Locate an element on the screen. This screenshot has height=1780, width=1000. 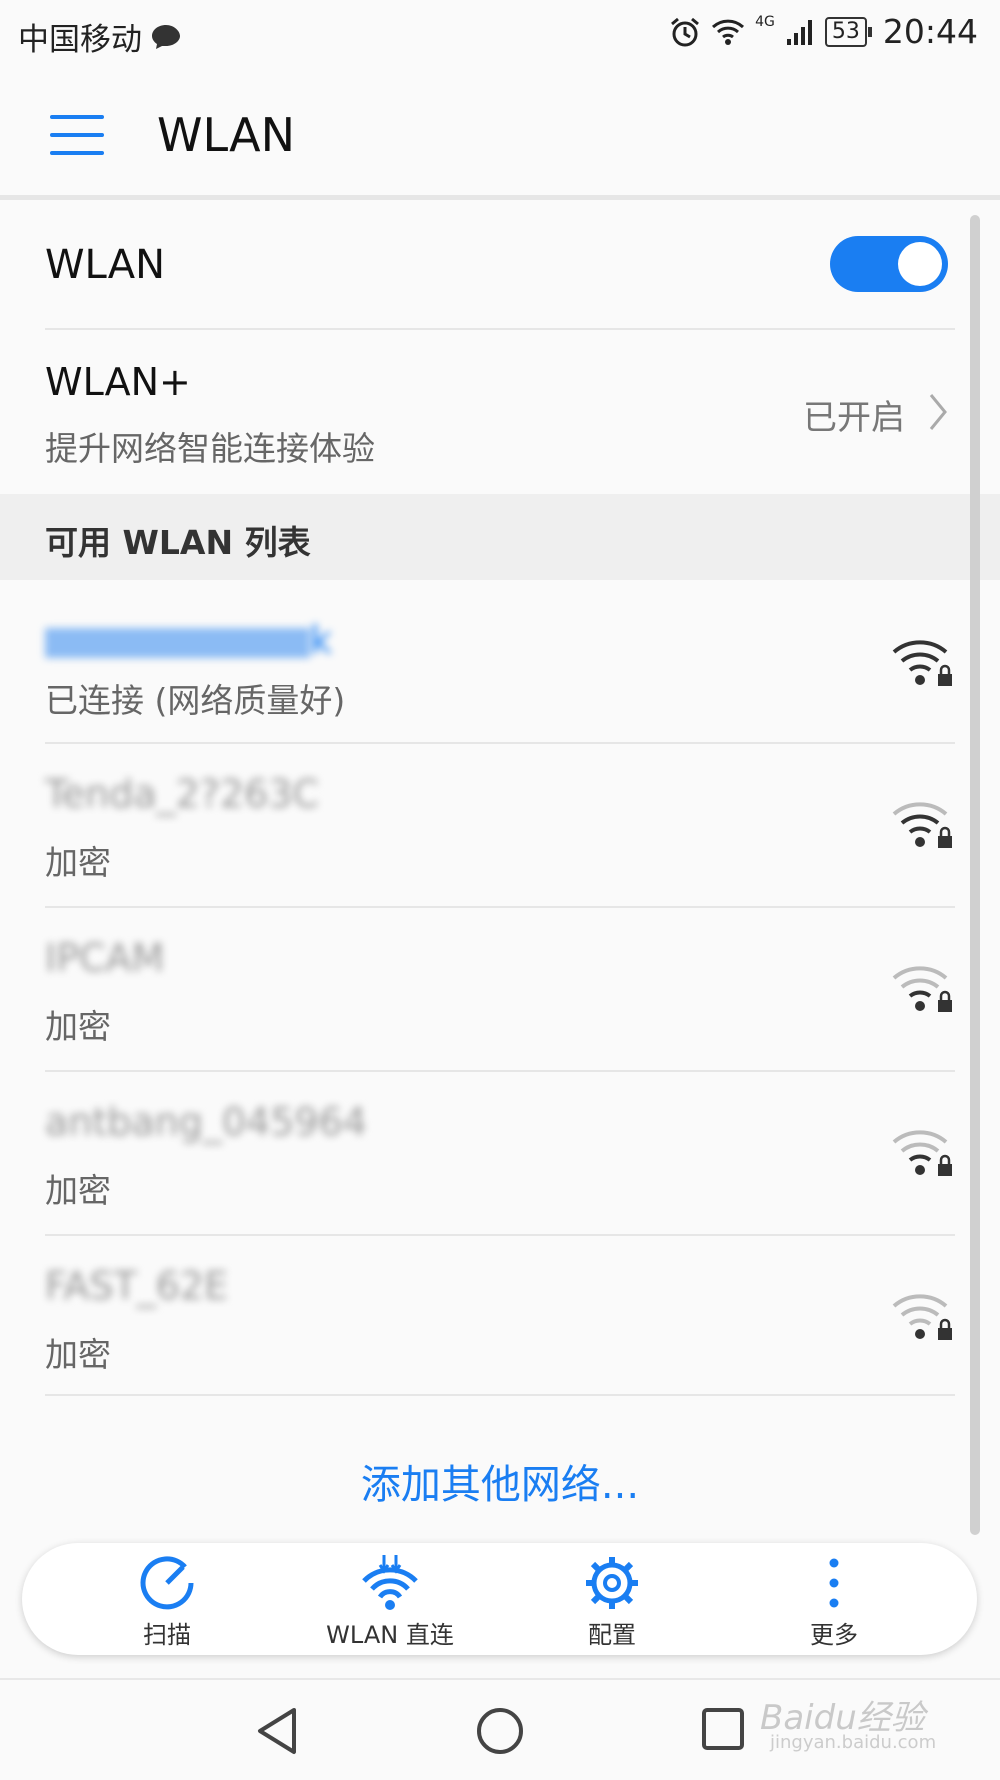
more-label: 更多 is located at coordinates (834, 1635).